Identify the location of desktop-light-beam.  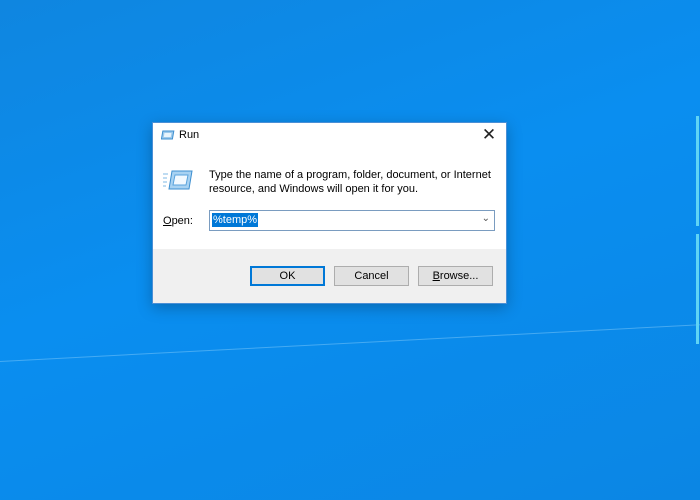
(350, 340).